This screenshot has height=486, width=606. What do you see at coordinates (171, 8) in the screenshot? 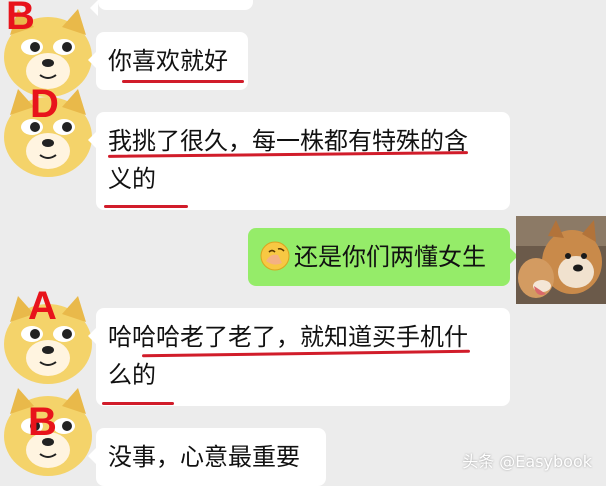
I see `message-bubble-partial` at bounding box center [171, 8].